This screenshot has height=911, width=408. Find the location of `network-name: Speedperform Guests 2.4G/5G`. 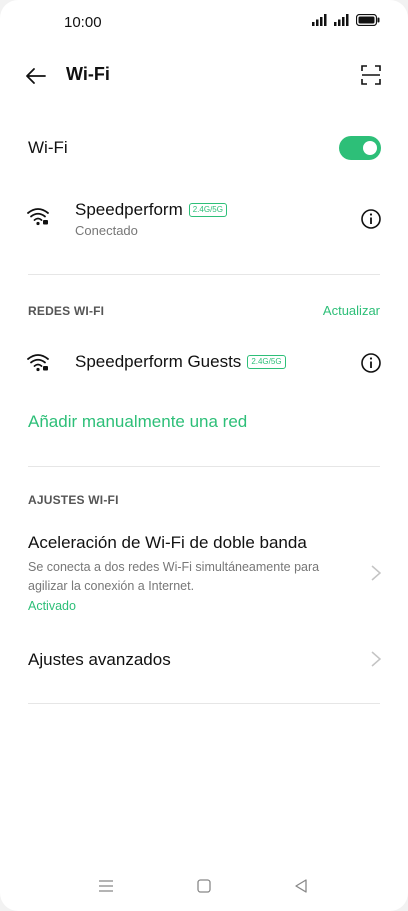

network-name: Speedperform Guests 2.4G/5G is located at coordinates (180, 362).